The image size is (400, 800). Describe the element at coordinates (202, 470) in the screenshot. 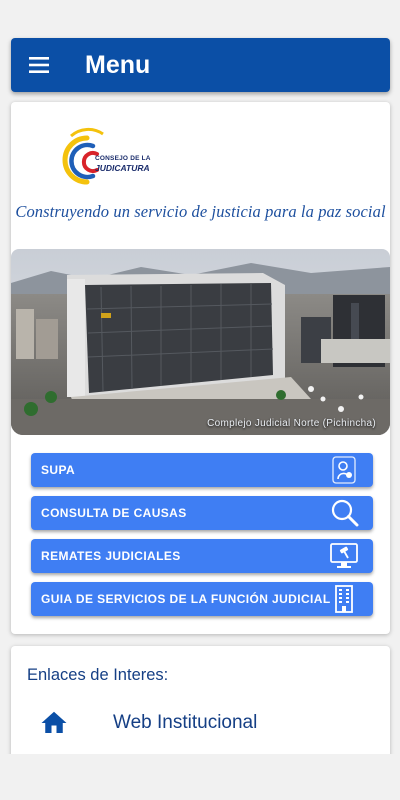

I see `supa-button: SUPA` at that location.